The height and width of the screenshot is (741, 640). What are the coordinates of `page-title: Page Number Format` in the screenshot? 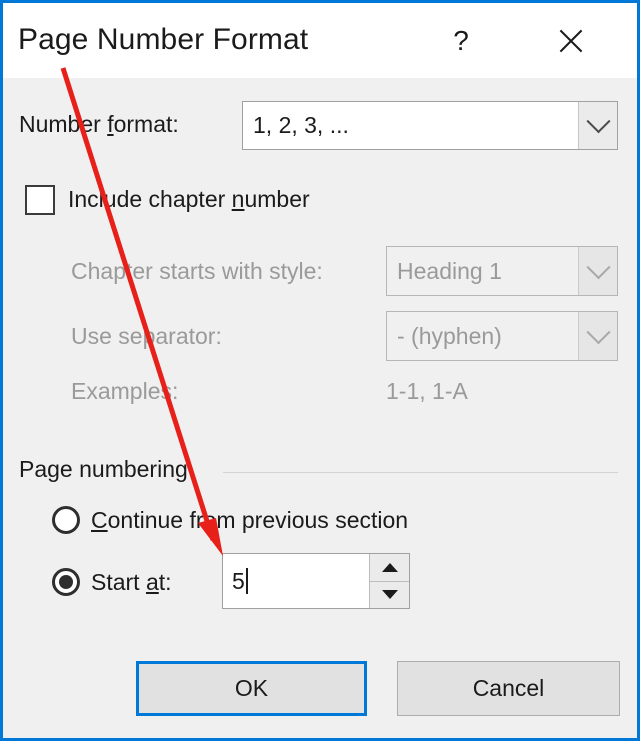 It's located at (163, 39).